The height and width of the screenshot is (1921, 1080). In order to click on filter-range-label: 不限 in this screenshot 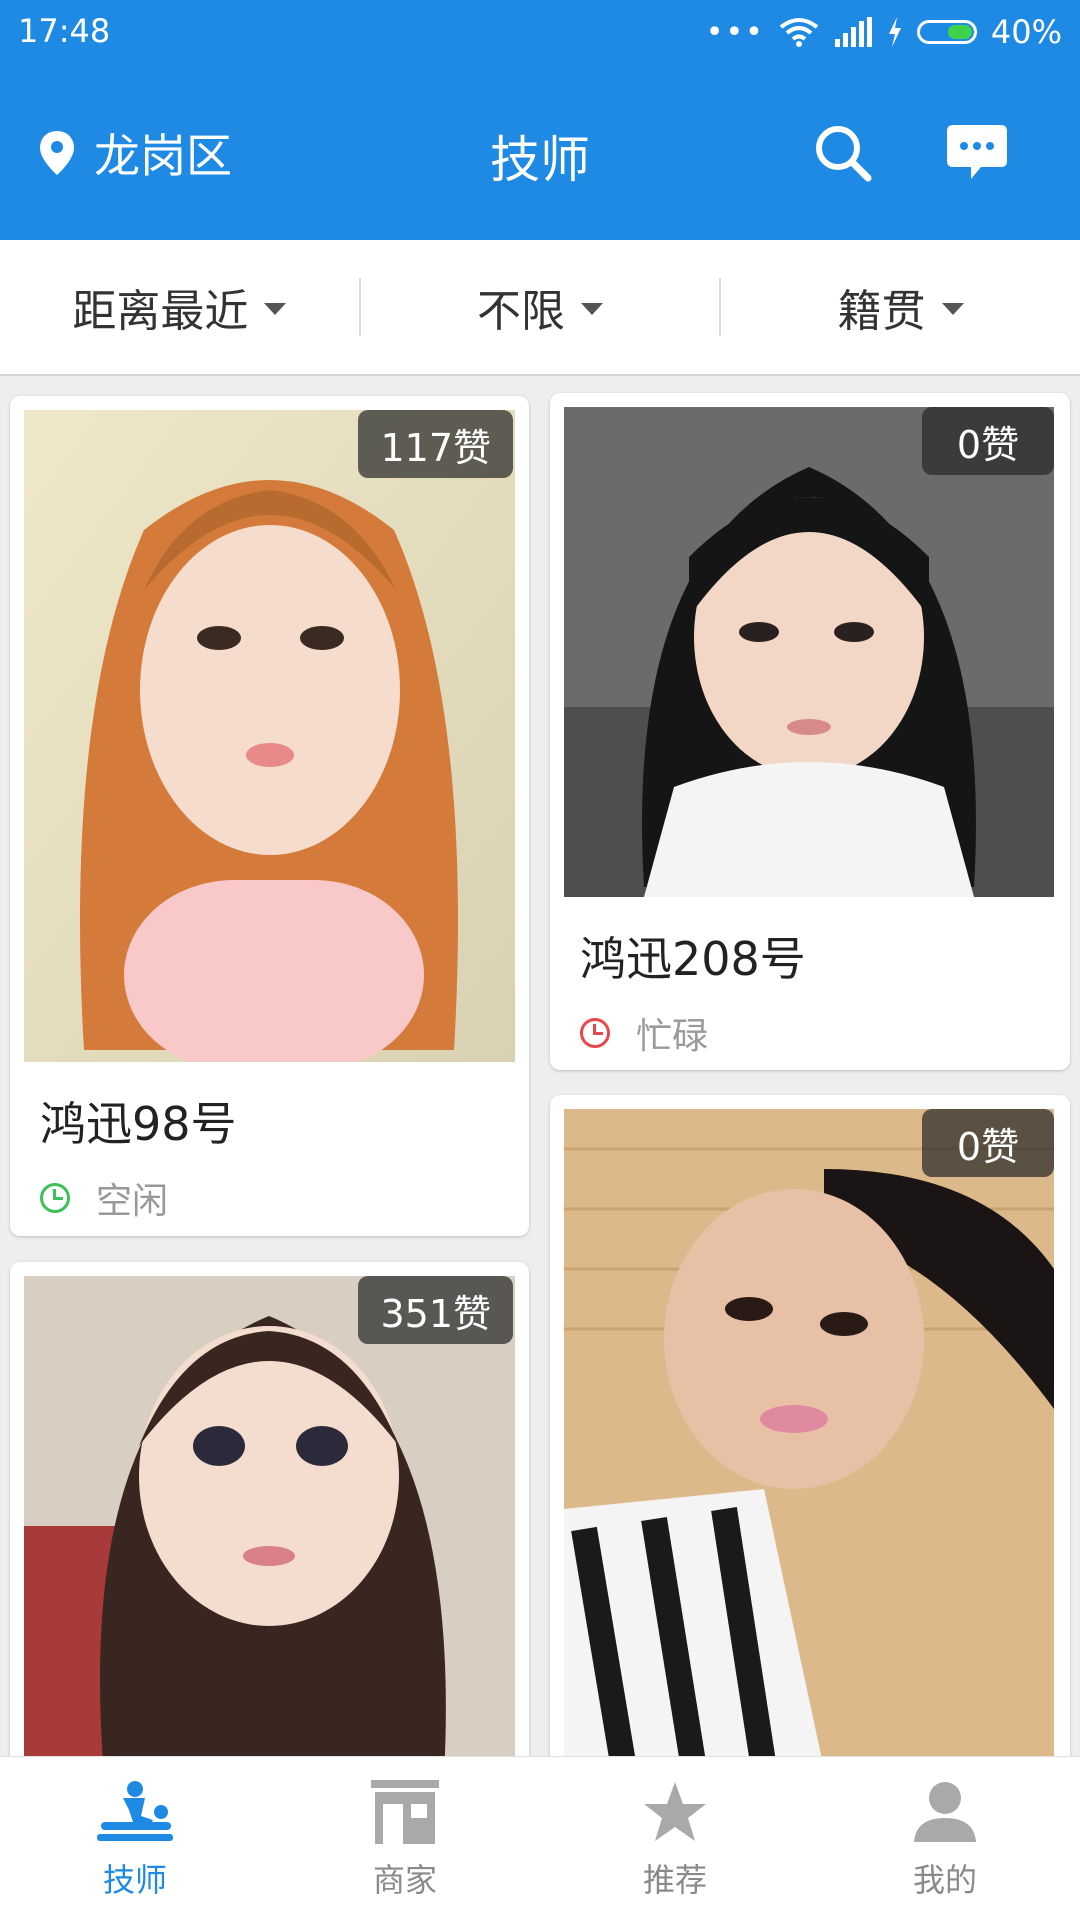, I will do `click(521, 311)`.